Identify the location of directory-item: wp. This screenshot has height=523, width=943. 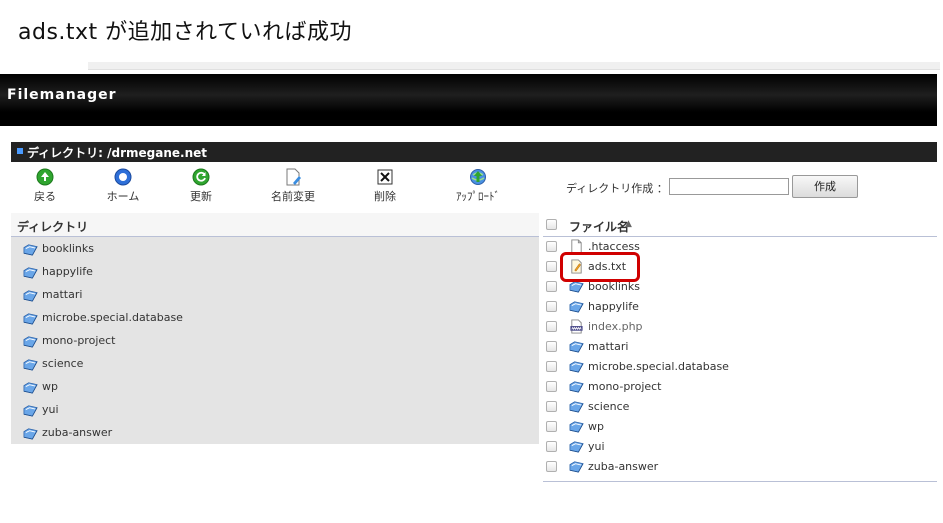
(275, 388).